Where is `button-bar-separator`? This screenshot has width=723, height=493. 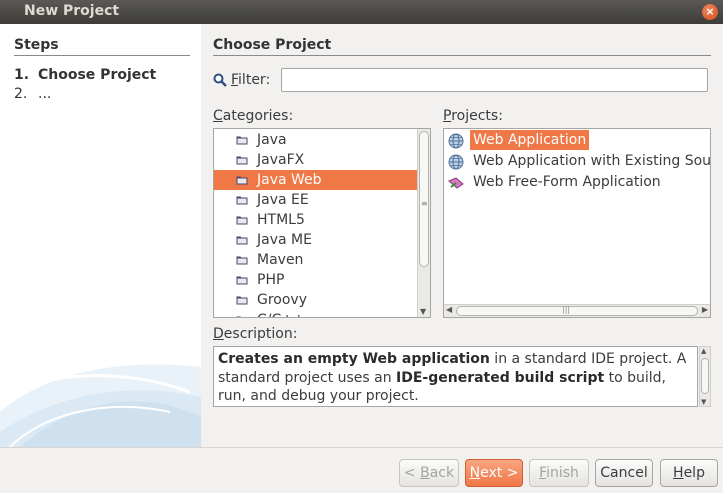 button-bar-separator is located at coordinates (361, 447).